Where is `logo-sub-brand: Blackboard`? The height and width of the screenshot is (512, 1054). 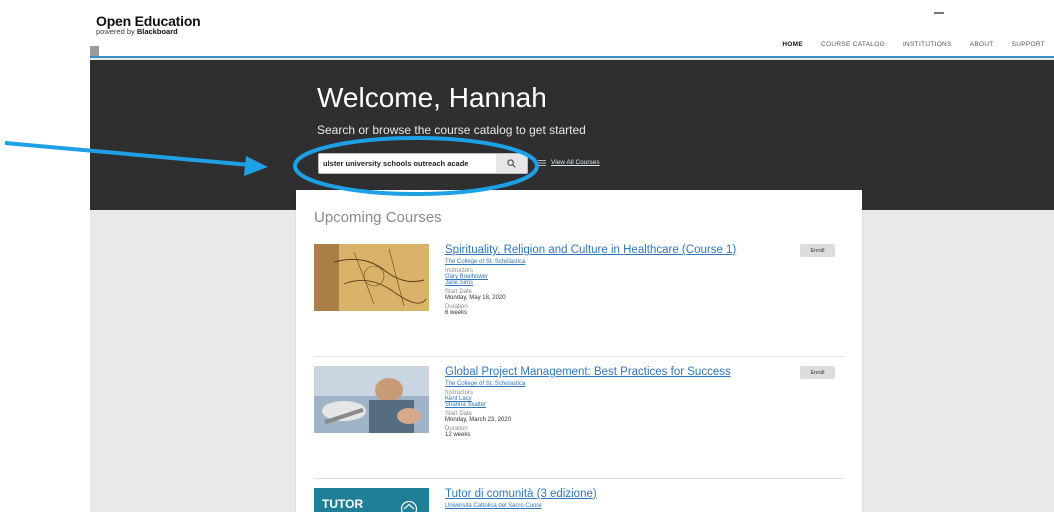 logo-sub-brand: Blackboard is located at coordinates (157, 31).